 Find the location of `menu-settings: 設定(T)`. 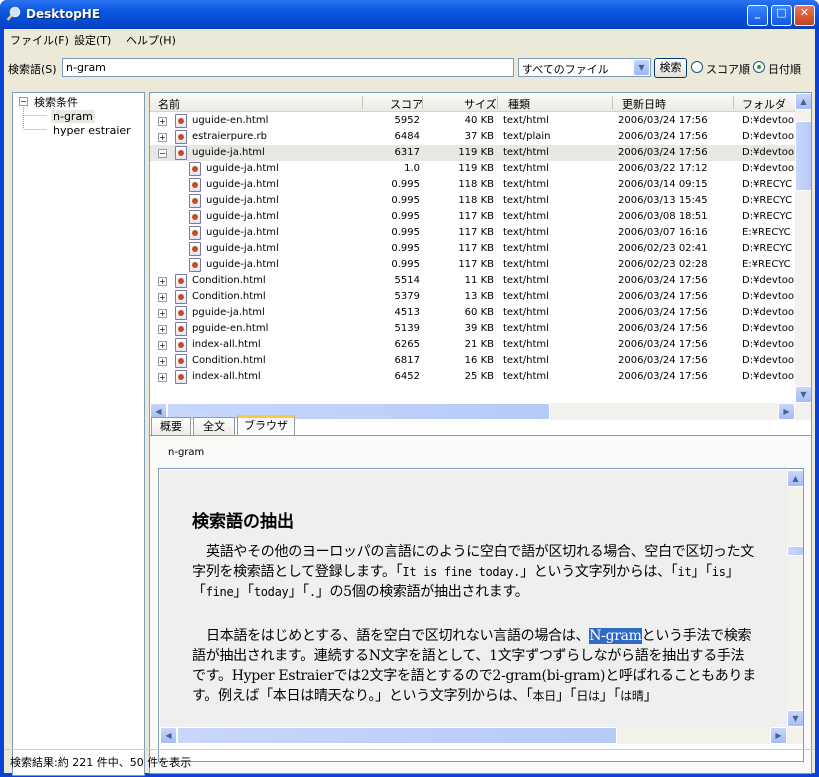

menu-settings: 設定(T) is located at coordinates (92, 40).